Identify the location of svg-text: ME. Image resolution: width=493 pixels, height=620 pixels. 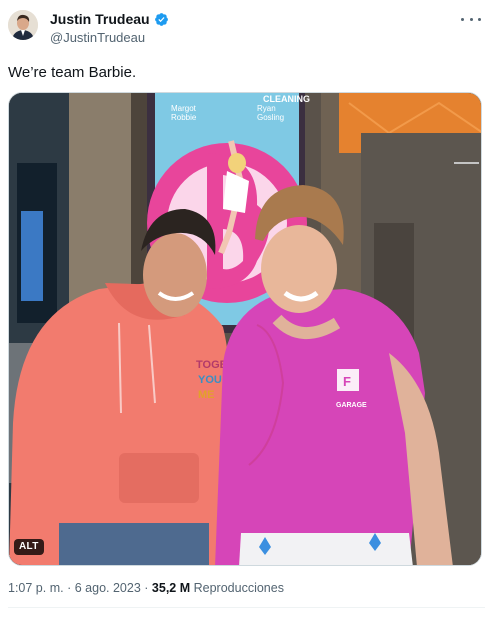
(206, 395).